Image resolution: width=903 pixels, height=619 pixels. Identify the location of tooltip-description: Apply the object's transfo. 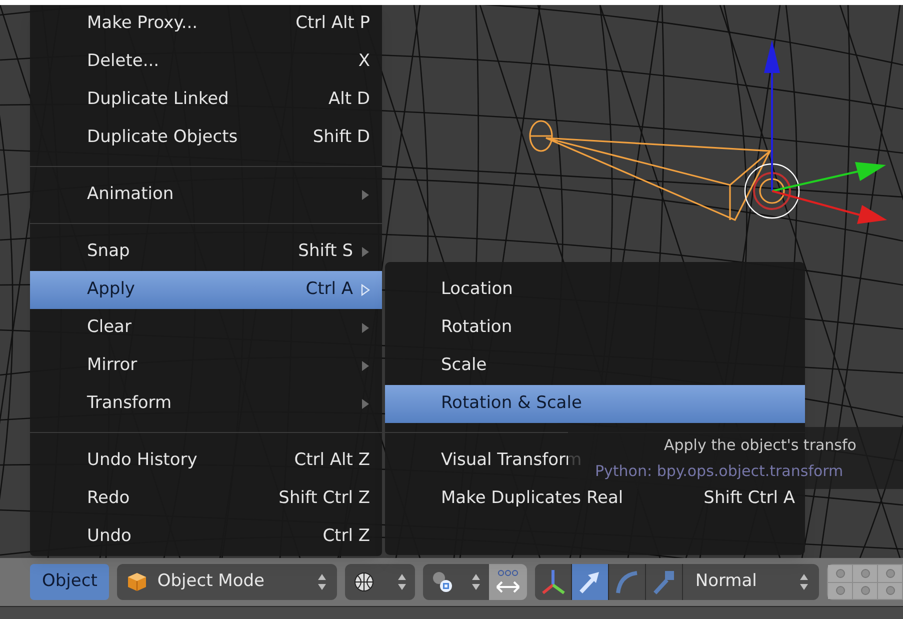
(760, 445).